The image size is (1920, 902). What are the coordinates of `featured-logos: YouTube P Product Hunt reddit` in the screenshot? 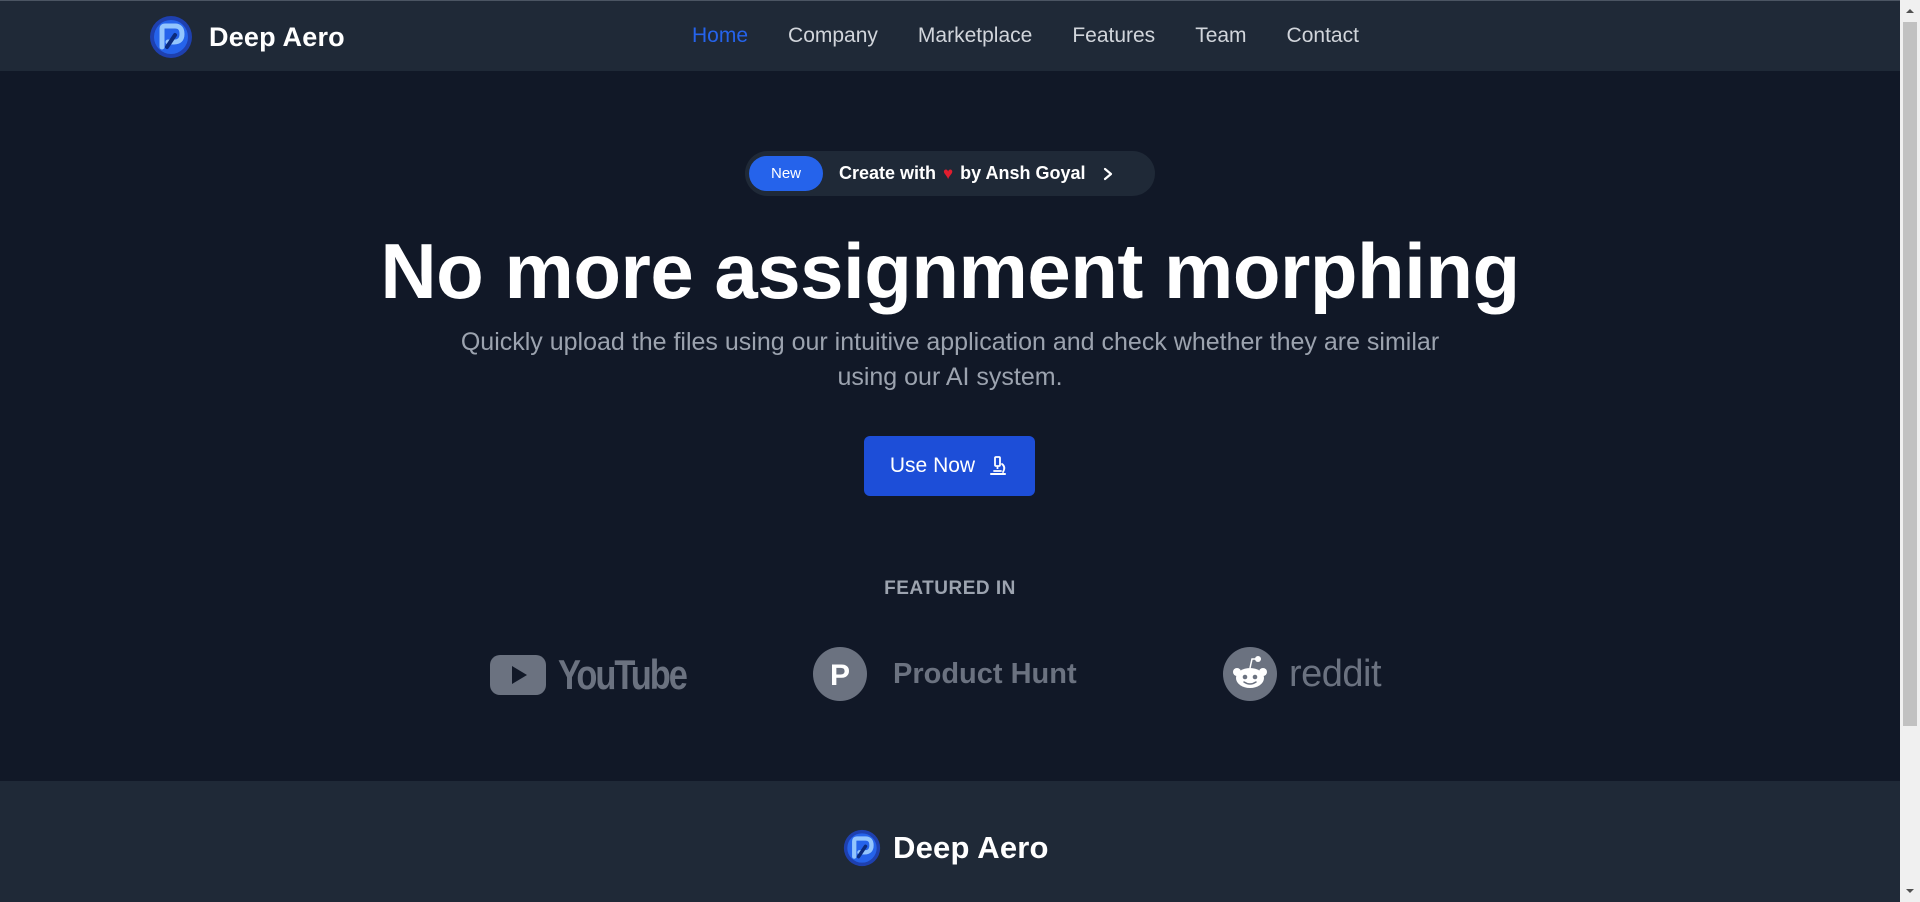 It's located at (950, 677).